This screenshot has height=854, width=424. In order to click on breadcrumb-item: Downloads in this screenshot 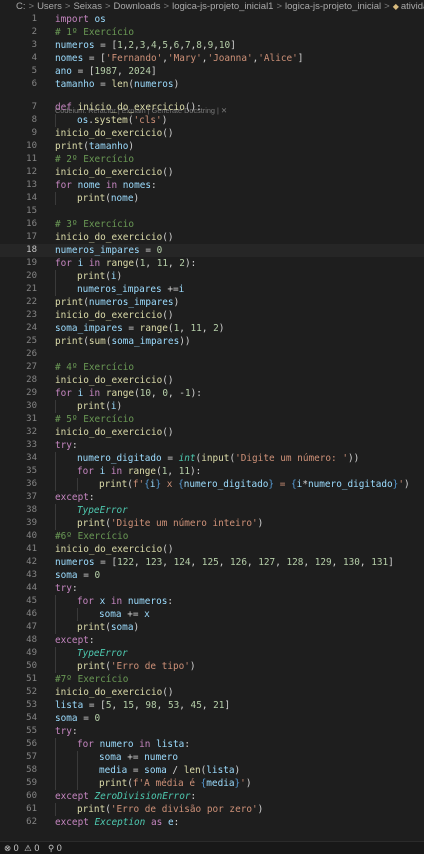, I will do `click(137, 6)`.